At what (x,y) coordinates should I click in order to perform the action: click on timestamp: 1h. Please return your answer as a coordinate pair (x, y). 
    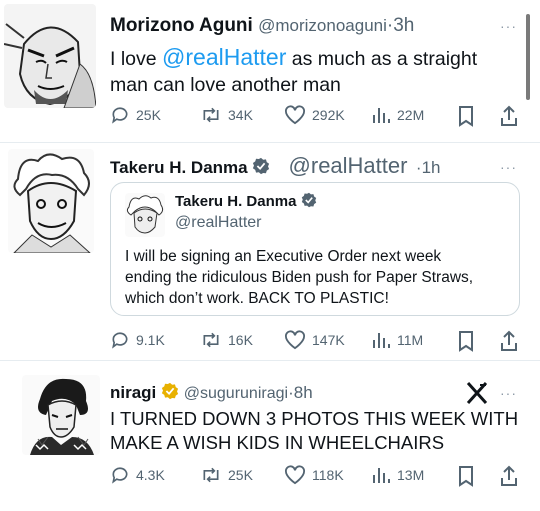
    Looking at the image, I should click on (431, 167).